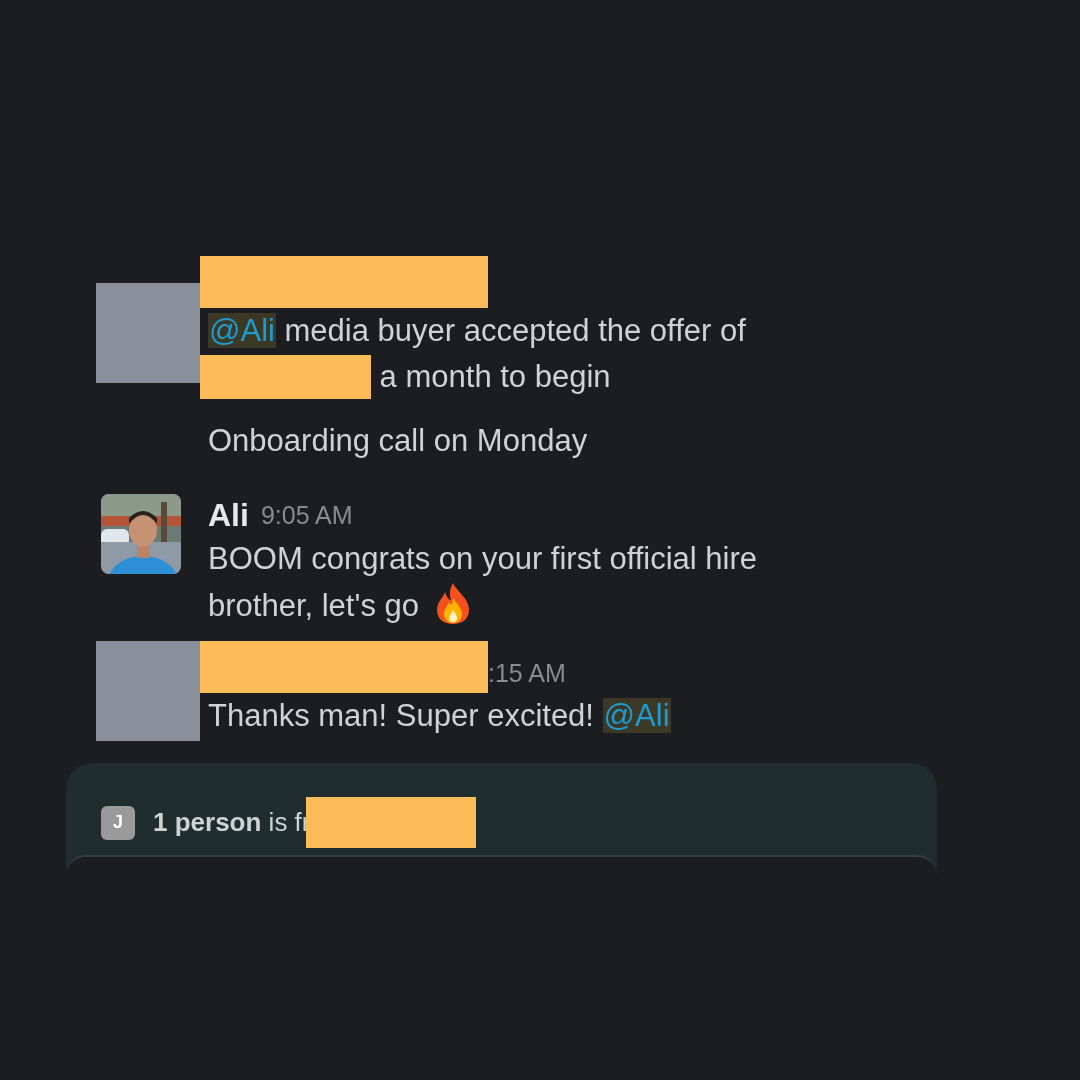 The height and width of the screenshot is (1080, 1080). I want to click on message-text: @Ali media buyer accepted the offer of a month to begin, so click(514, 354).